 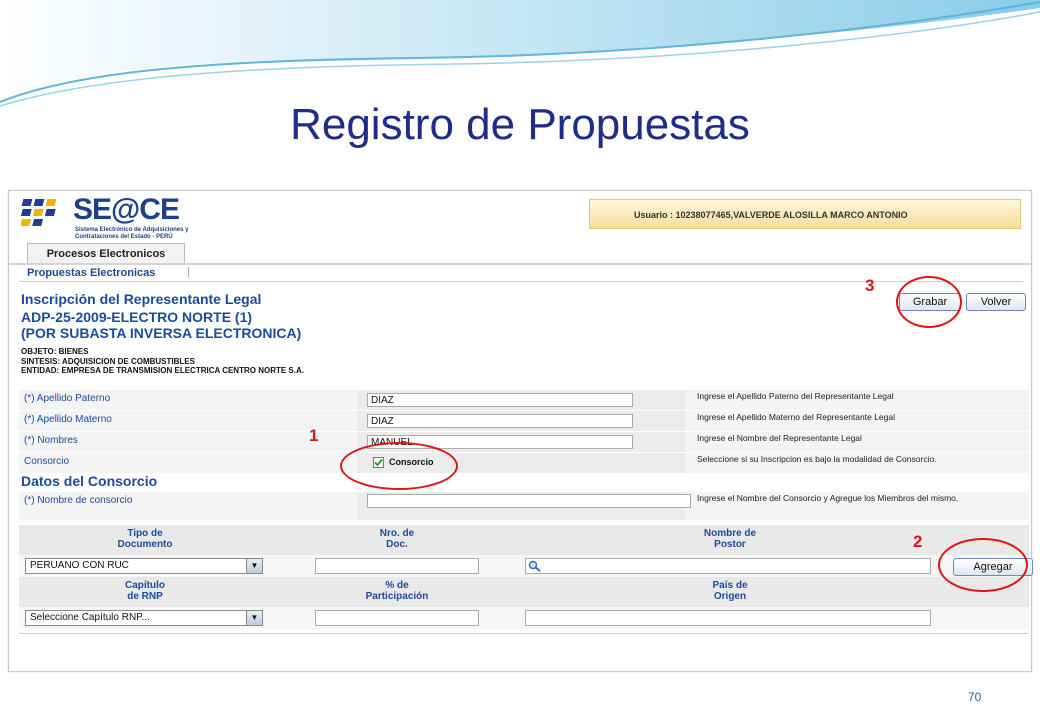 What do you see at coordinates (524, 618) in the screenshot?
I see `members-grid-row-2: Seleccione Capítulo RNP... ▼` at bounding box center [524, 618].